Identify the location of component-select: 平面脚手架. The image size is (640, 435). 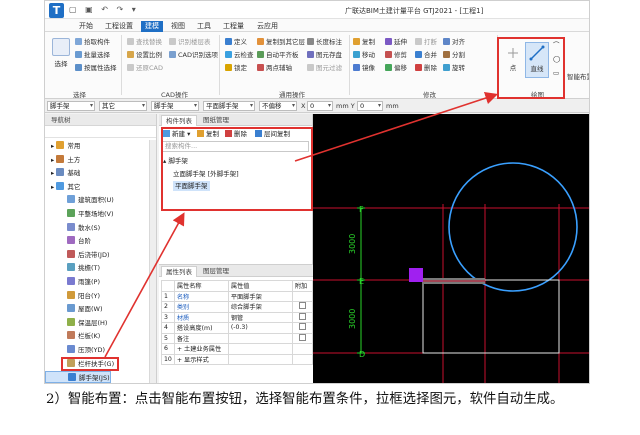
(229, 106).